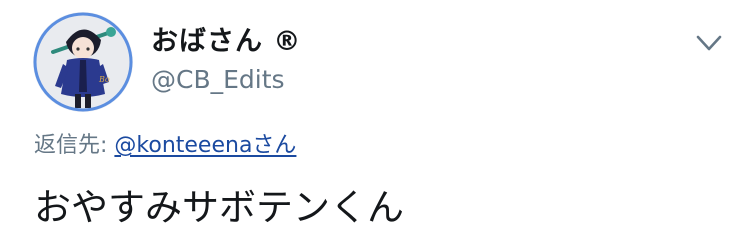 The image size is (749, 249). Describe the element at coordinates (219, 207) in the screenshot. I see `tweet-text: おやすみサボテンくん` at that location.